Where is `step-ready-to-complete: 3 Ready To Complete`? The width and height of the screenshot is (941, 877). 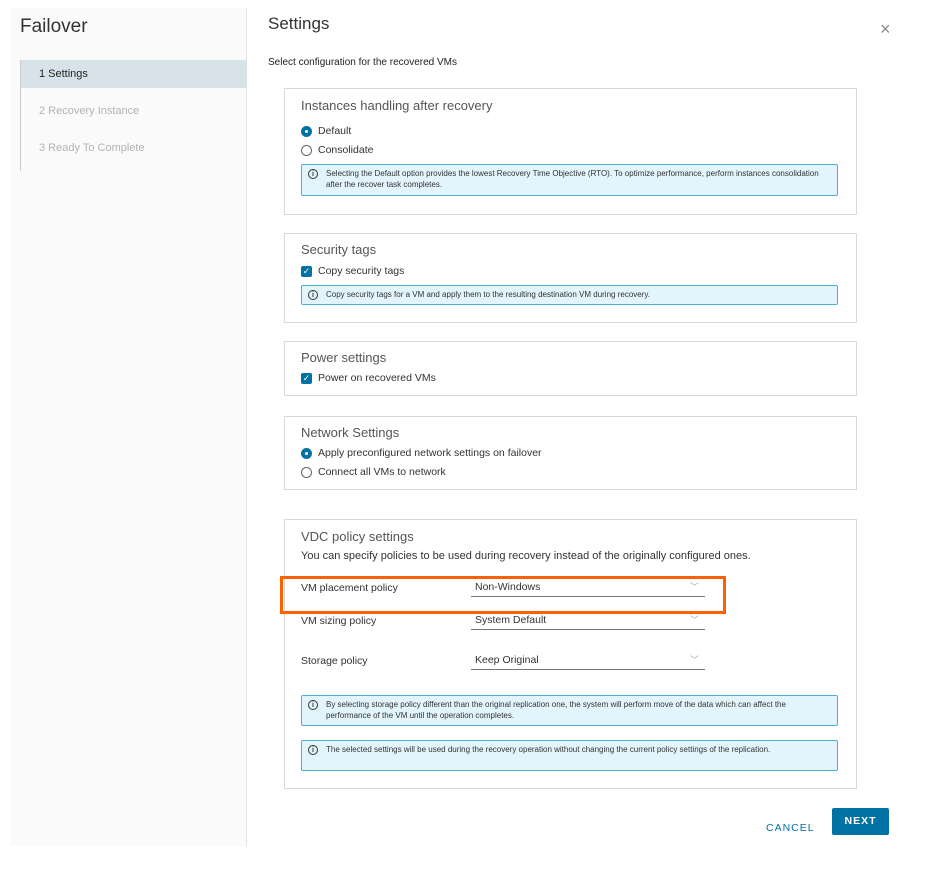
step-ready-to-complete: 3 Ready To Complete is located at coordinates (134, 148).